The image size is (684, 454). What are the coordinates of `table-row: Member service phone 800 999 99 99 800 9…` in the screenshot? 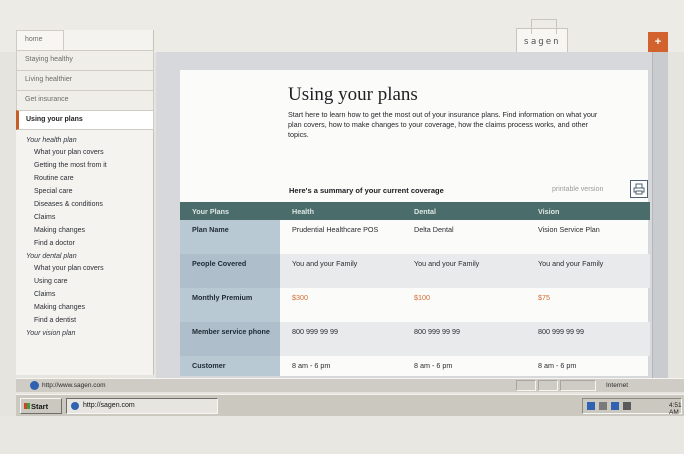 It's located at (415, 339).